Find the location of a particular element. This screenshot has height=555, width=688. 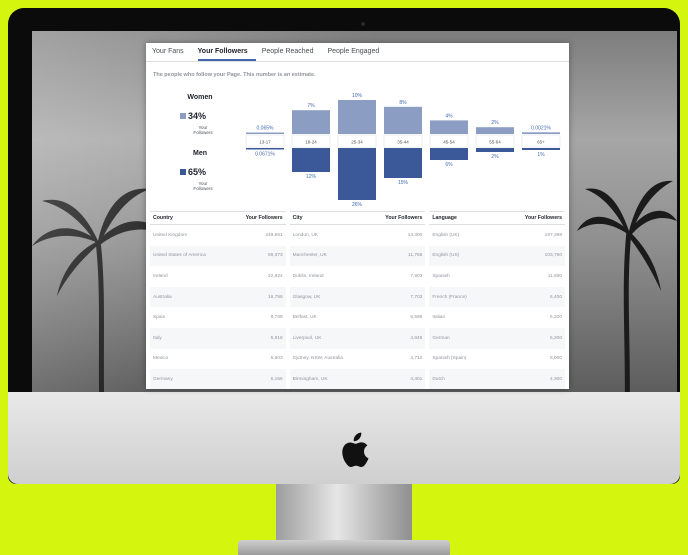

city-table-row: Glasgow, UK 7,703 is located at coordinates (357, 297).